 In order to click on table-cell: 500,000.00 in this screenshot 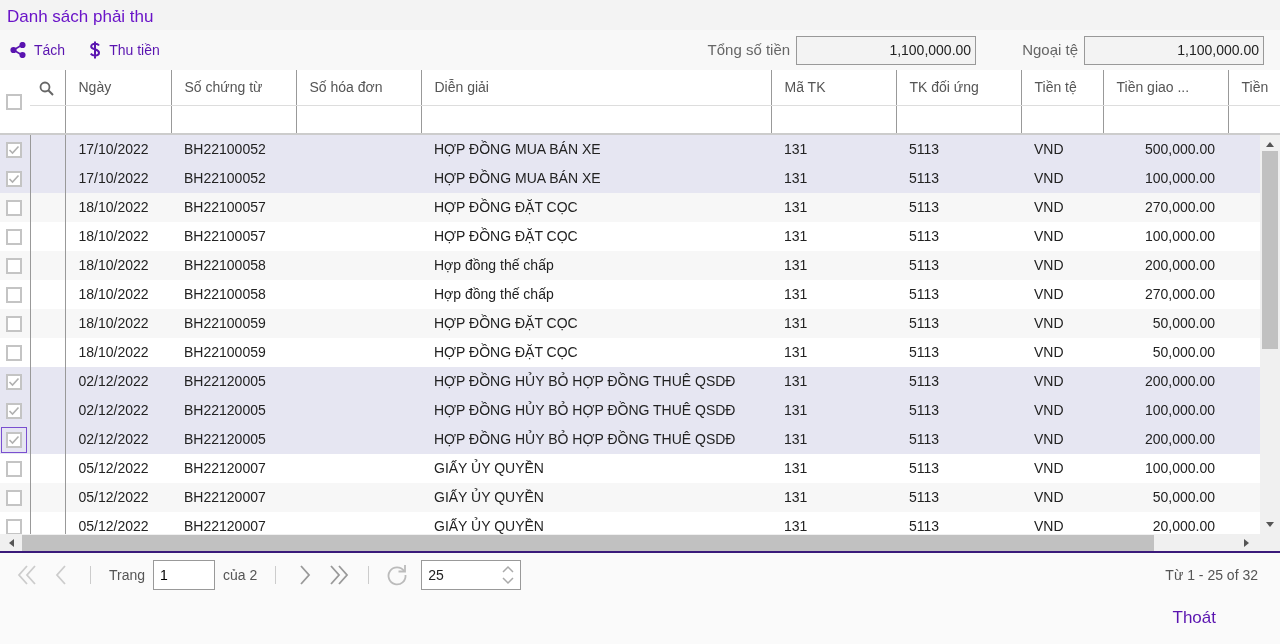, I will do `click(1165, 149)`.